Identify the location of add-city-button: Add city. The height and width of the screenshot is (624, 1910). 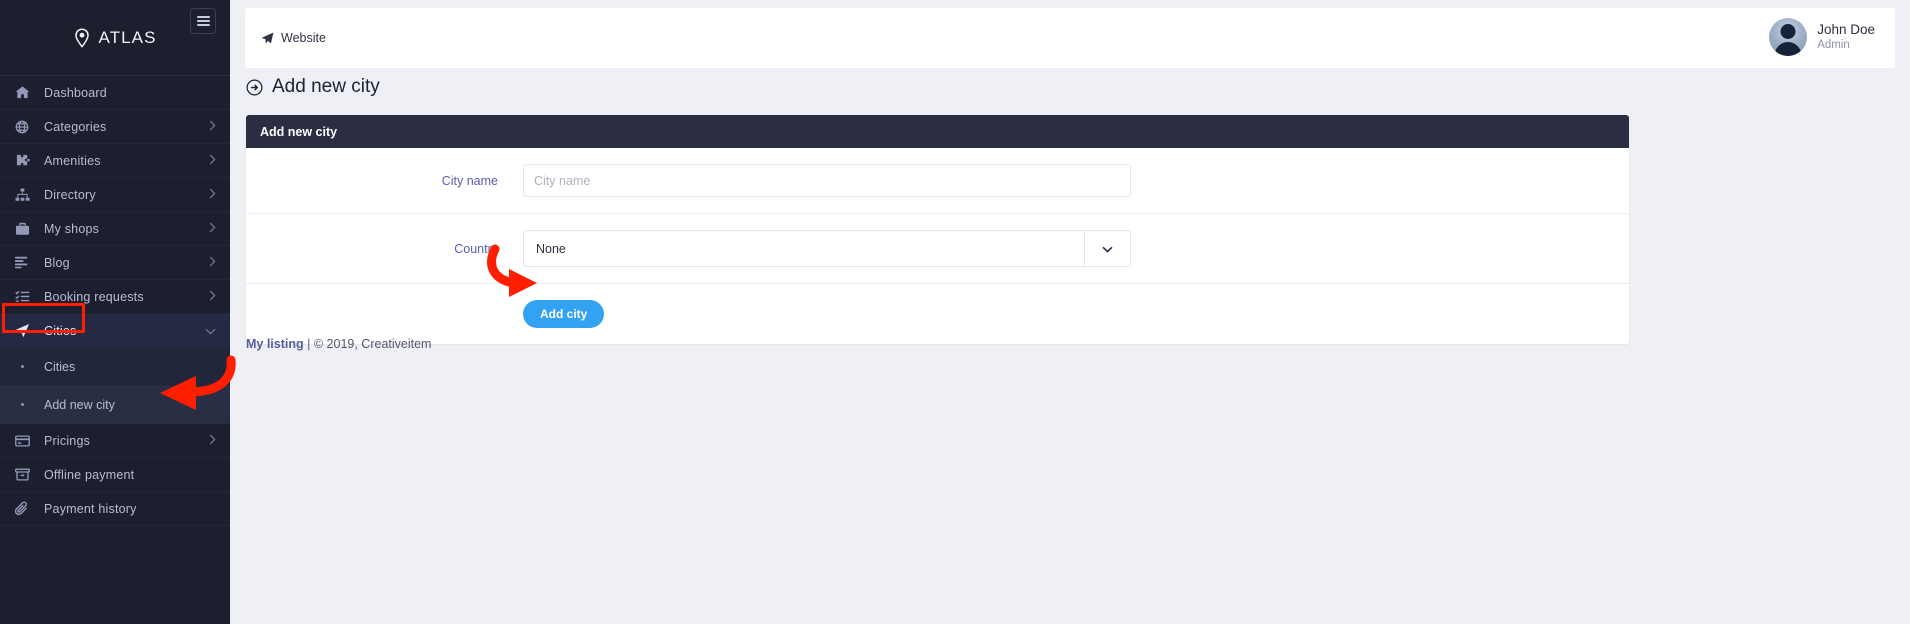
(564, 314).